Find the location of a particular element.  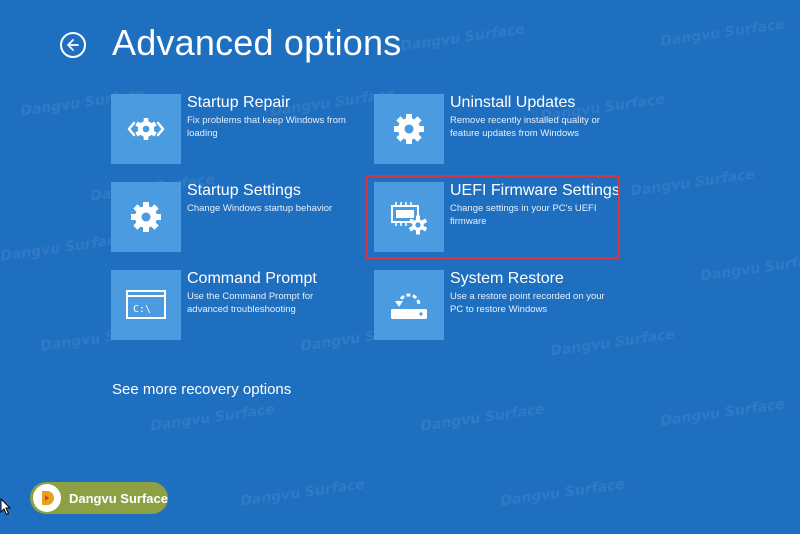

startup-repair-icon is located at coordinates (146, 129).